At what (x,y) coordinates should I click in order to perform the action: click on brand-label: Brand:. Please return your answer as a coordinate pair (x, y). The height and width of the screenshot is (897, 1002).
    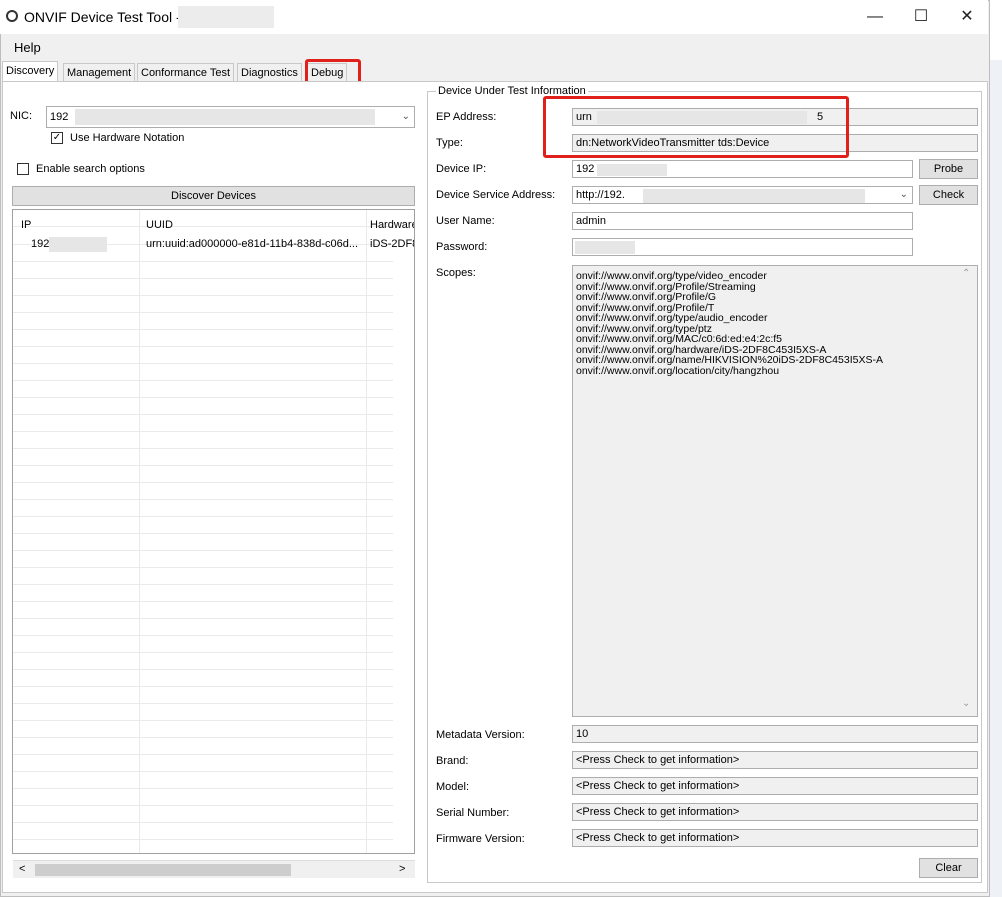
    Looking at the image, I should click on (452, 761).